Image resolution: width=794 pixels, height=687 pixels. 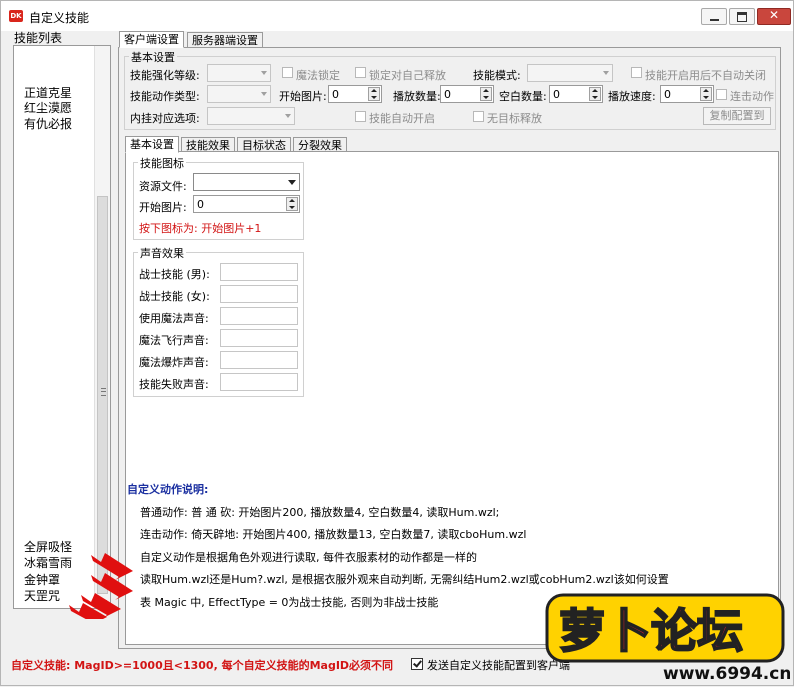 I want to click on play-speed-value: 0, so click(x=667, y=94).